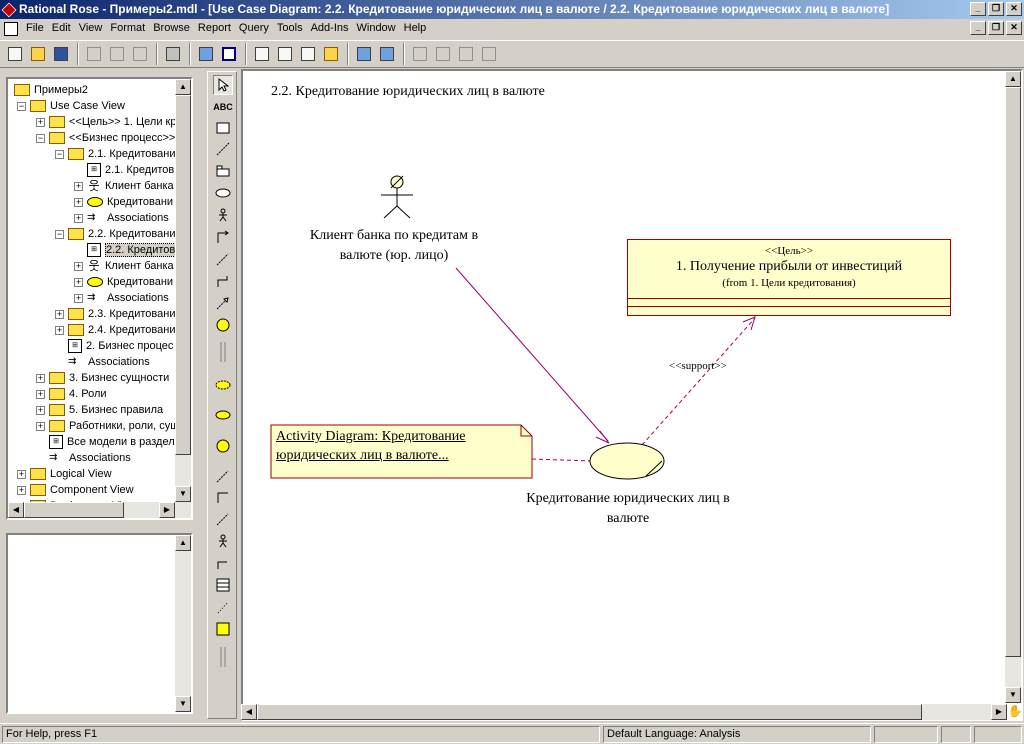 This screenshot has height=744, width=1024. What do you see at coordinates (114, 346) in the screenshot?
I see `tree-item: ⊞ 2. Бизнес процес` at bounding box center [114, 346].